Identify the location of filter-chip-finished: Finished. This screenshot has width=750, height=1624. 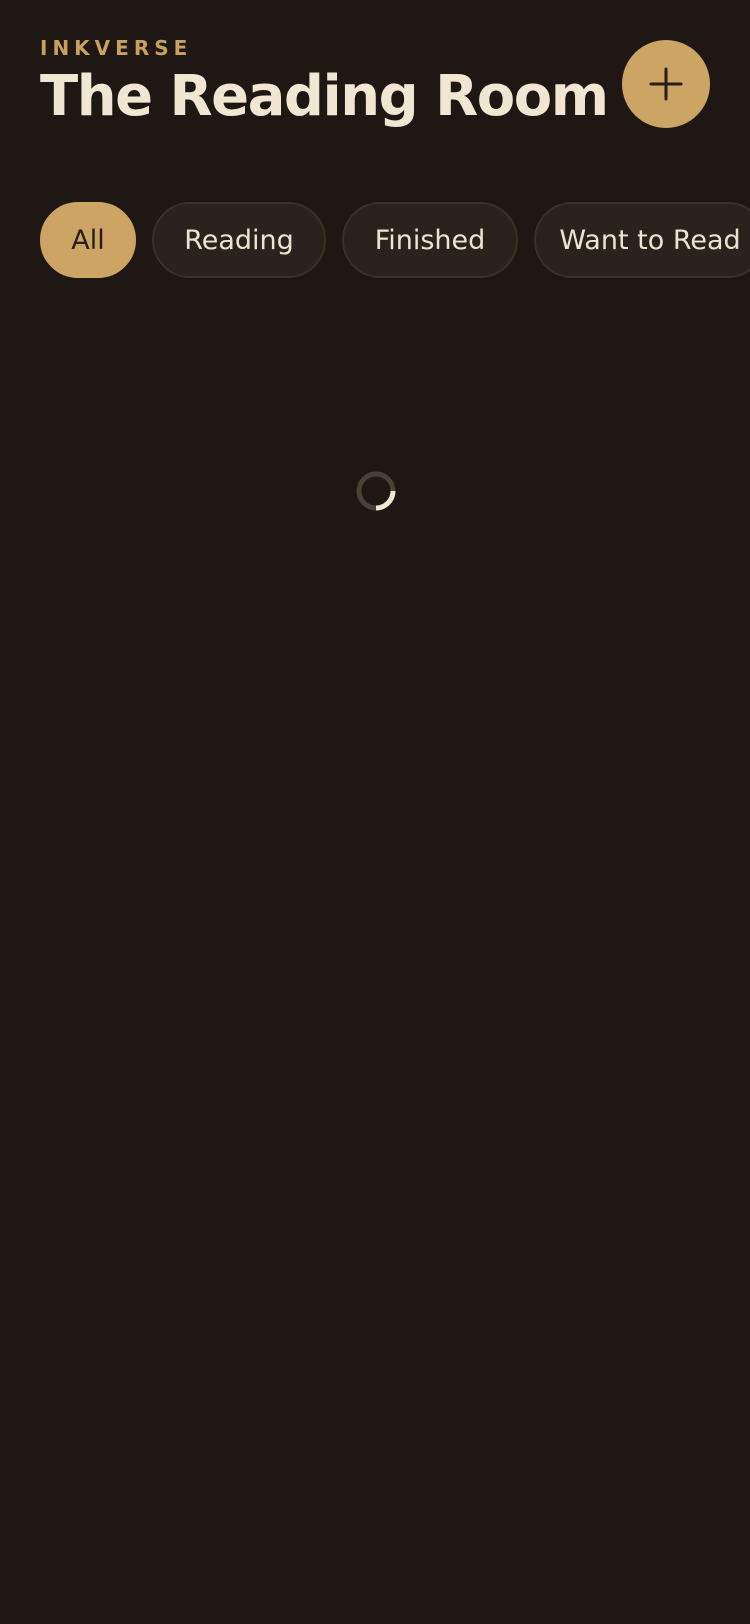
(430, 240).